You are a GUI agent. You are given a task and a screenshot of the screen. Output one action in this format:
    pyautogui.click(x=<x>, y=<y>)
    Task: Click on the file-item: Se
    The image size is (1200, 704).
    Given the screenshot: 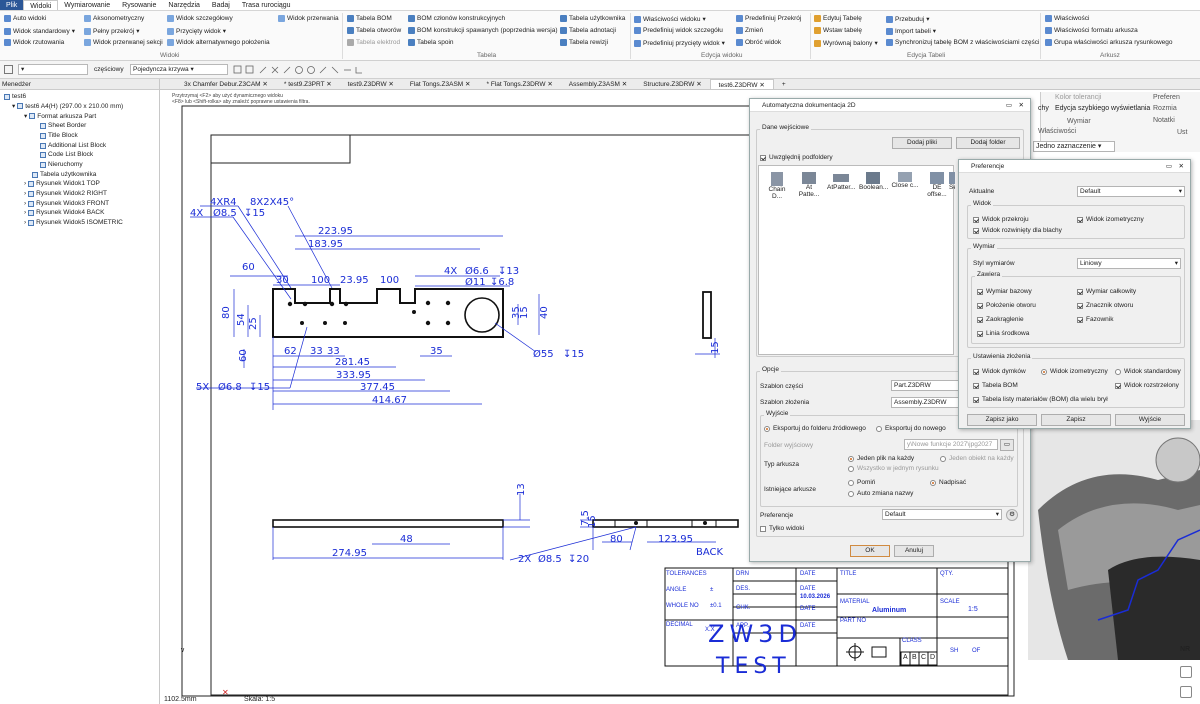 What is the action you would take?
    pyautogui.click(x=952, y=181)
    